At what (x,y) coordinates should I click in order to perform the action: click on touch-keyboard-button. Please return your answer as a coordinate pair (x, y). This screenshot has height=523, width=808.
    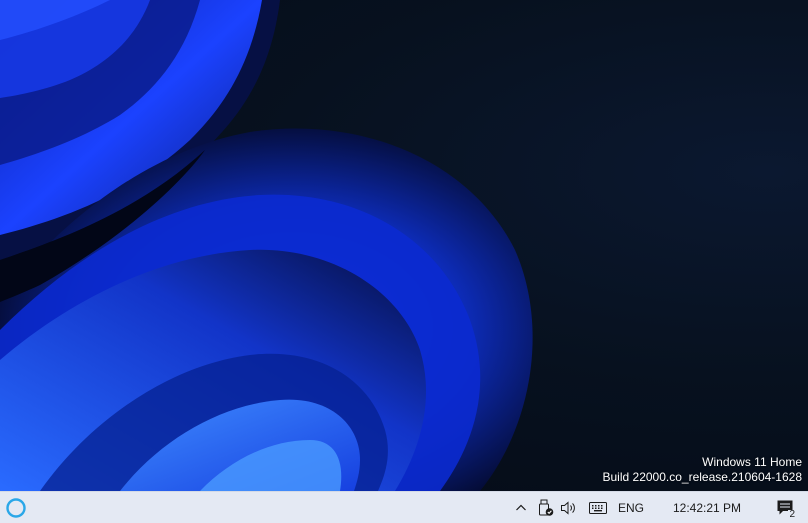
    Looking at the image, I should click on (598, 507).